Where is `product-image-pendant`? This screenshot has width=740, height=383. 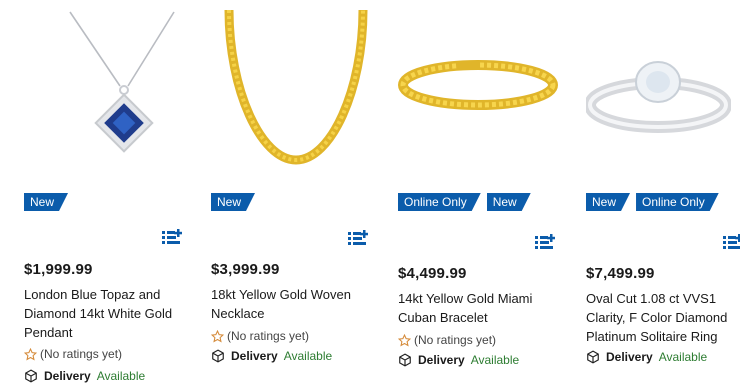
product-image-pendant is located at coordinates (124, 83).